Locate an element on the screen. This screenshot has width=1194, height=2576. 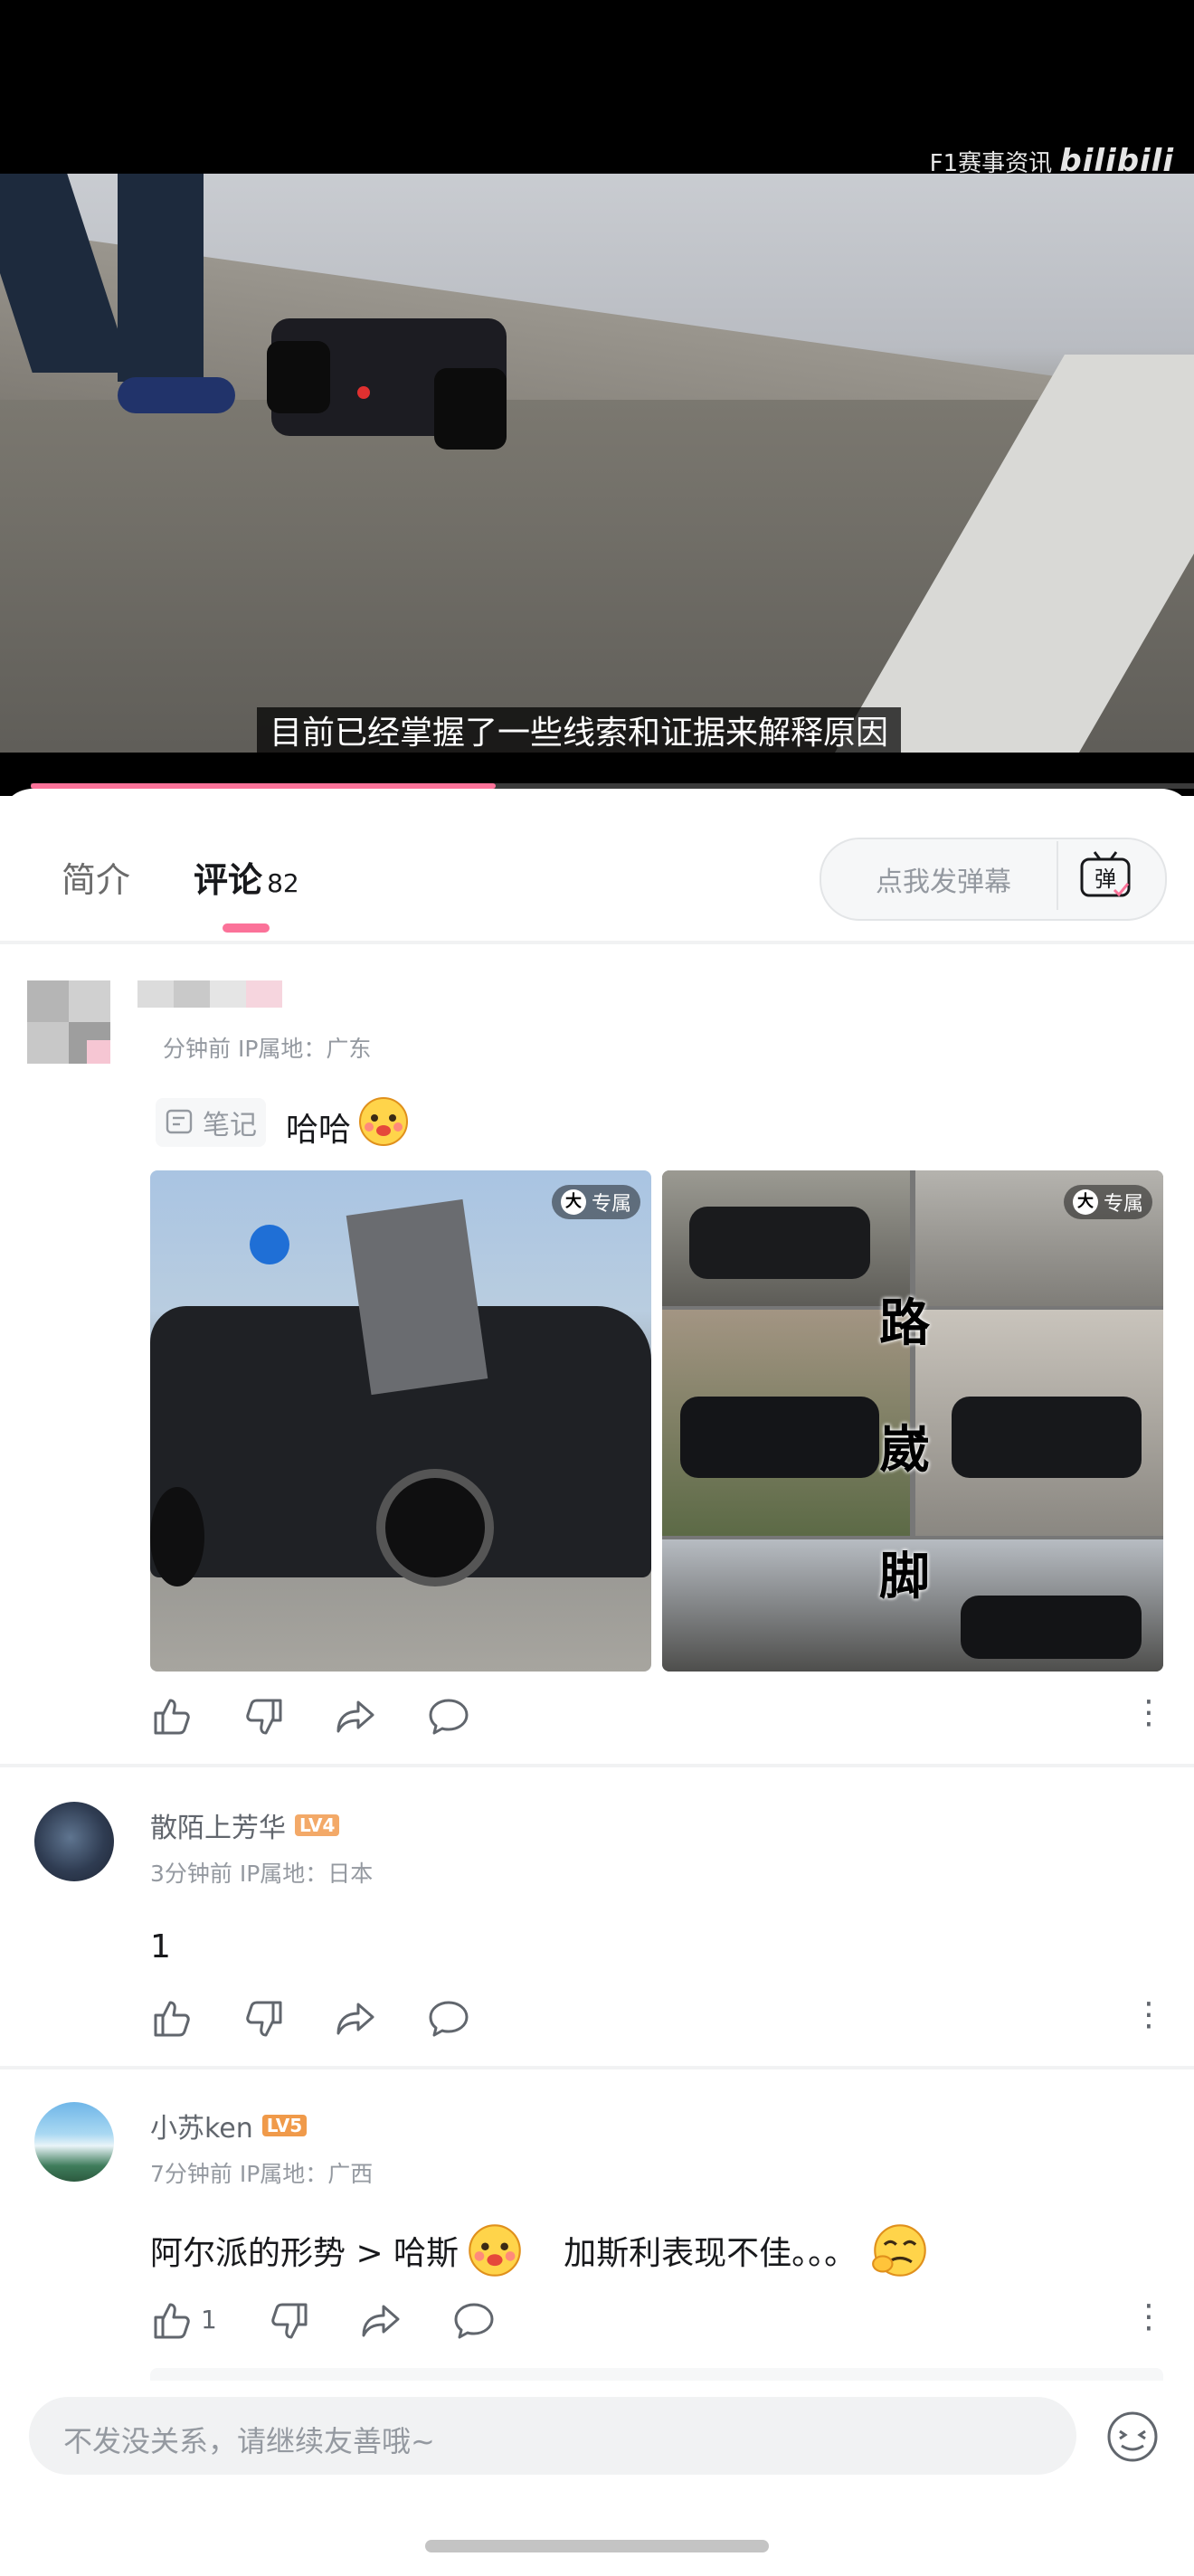
comment-input-placeholder: 不发没关系，请继续友善哦~ is located at coordinates (249, 2441).